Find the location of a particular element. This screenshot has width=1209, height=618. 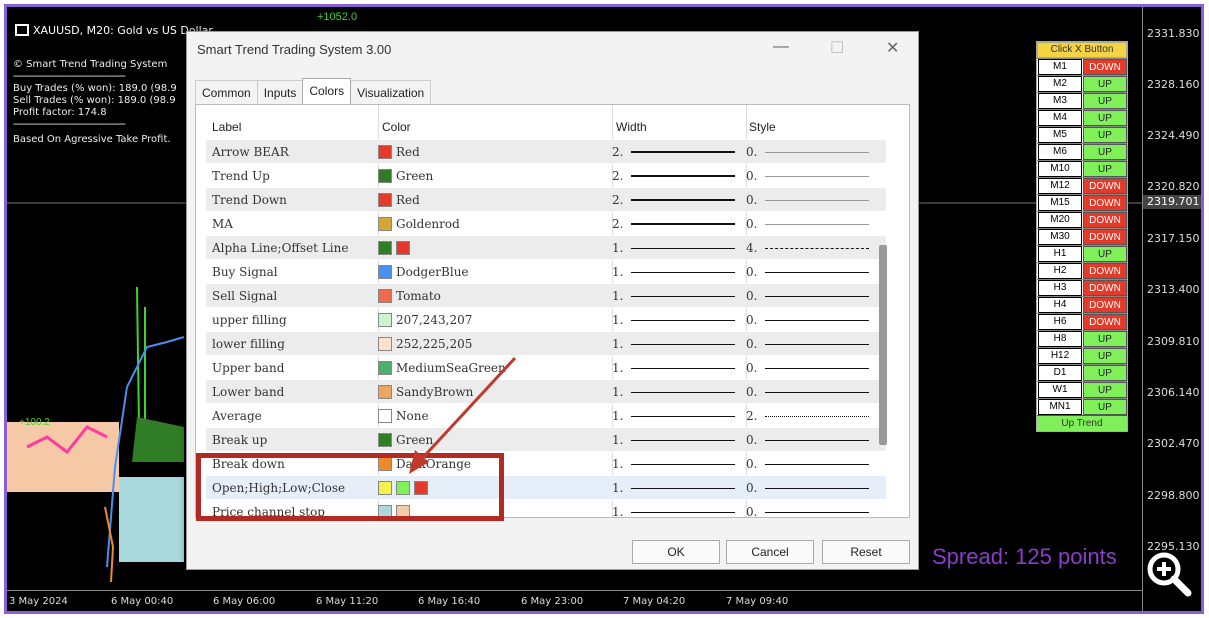

tab-visualization: Visualization is located at coordinates (391, 93).